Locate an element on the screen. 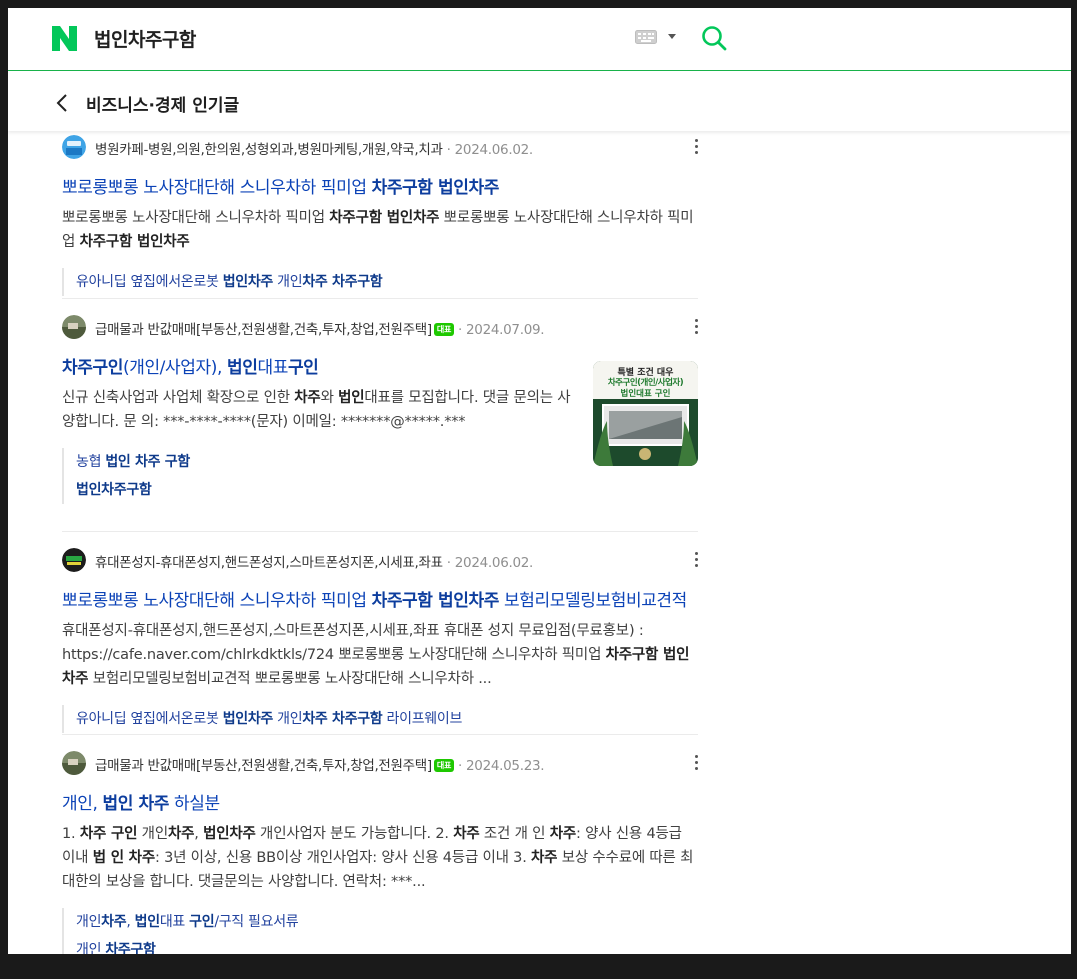 The image size is (1077, 979). related-tag: 개인차주, 법인대표 구인/구직 필요서류 is located at coordinates (387, 922).